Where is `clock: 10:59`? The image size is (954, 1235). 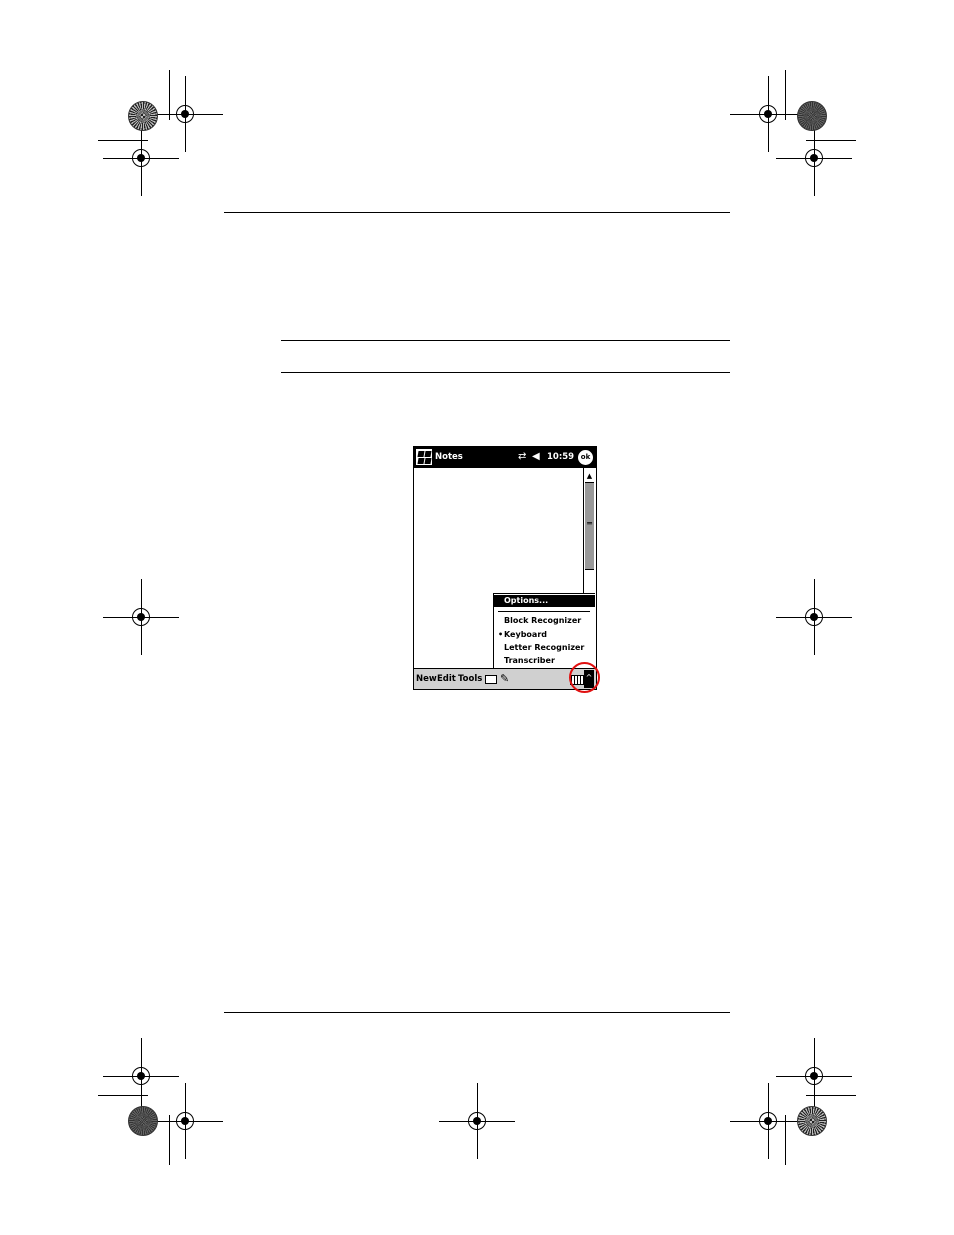
clock: 10:59 is located at coordinates (560, 457).